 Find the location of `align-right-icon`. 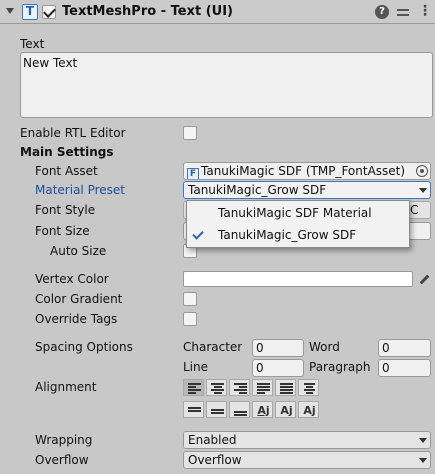

align-right-icon is located at coordinates (239, 387).